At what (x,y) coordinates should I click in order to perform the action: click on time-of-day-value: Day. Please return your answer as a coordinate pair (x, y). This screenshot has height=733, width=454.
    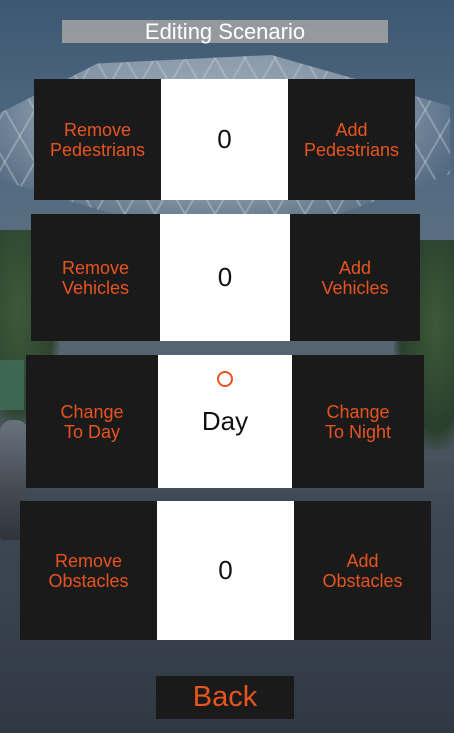
    Looking at the image, I should click on (225, 421).